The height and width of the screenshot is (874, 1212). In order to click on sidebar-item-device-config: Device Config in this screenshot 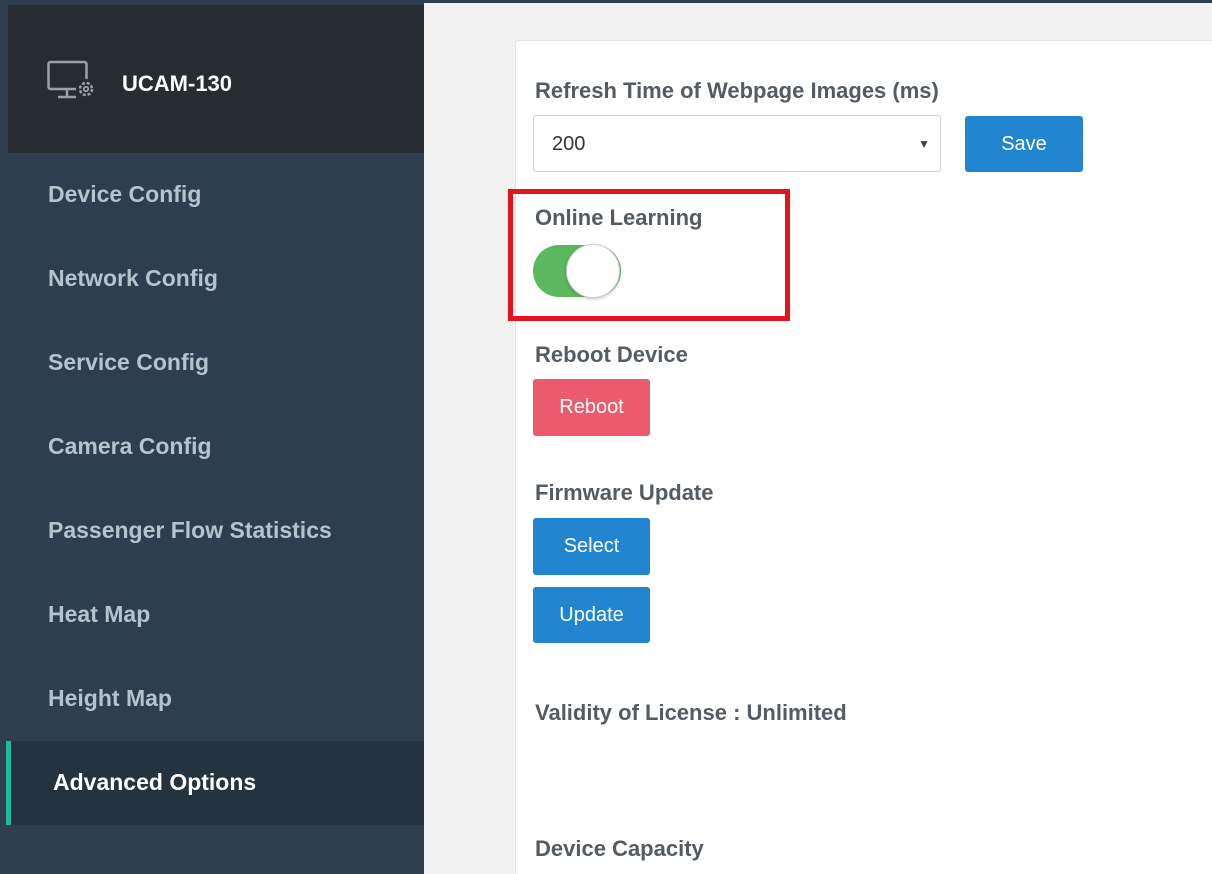, I will do `click(216, 195)`.